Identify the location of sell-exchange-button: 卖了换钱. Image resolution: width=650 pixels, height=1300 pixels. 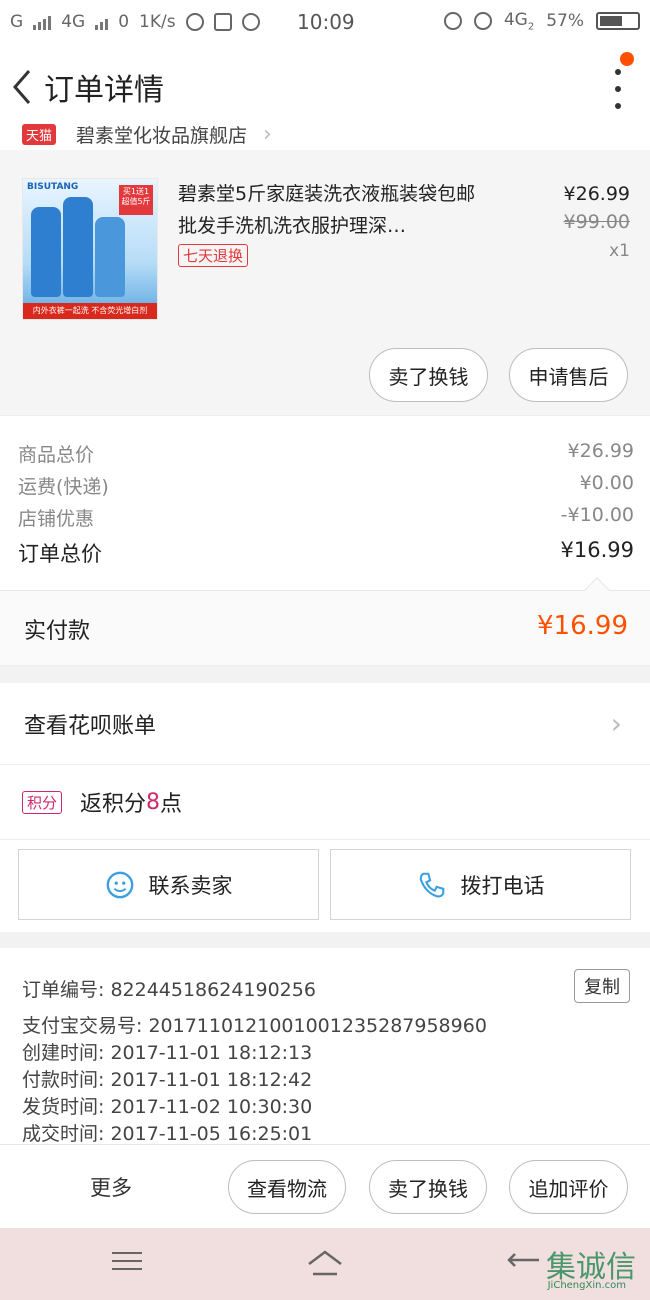
(428, 375).